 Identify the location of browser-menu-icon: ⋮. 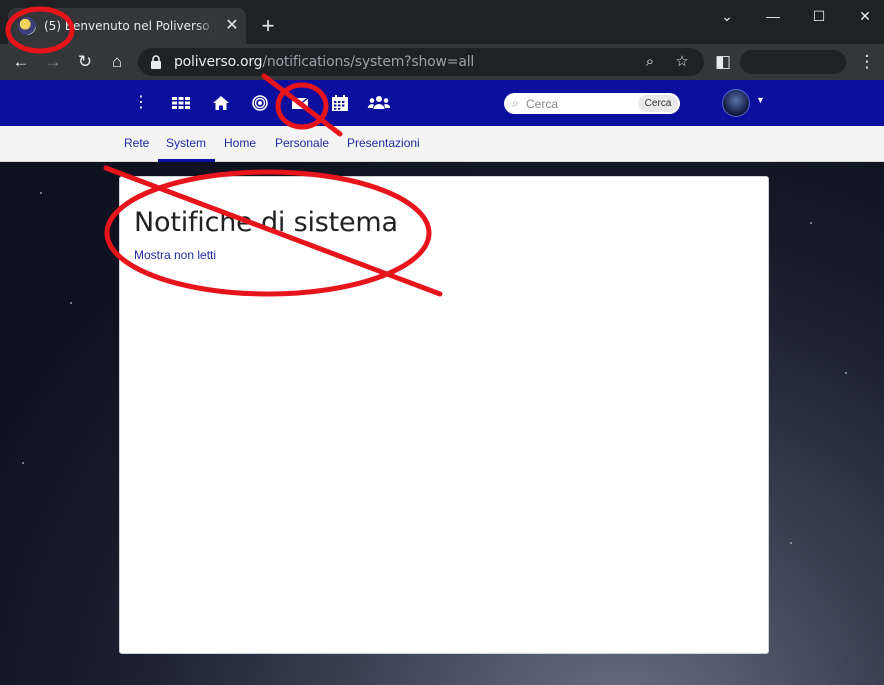
(867, 62).